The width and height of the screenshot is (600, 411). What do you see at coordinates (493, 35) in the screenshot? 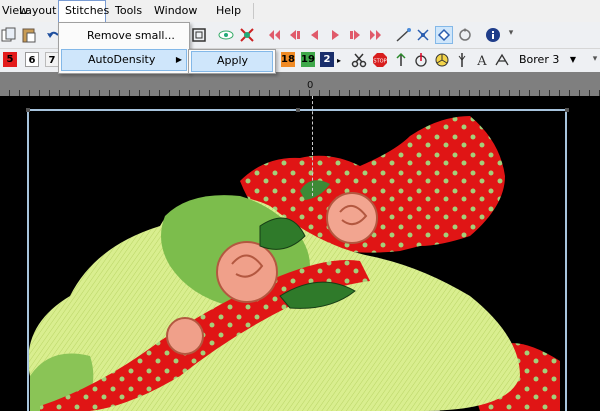
I see `info-icon` at bounding box center [493, 35].